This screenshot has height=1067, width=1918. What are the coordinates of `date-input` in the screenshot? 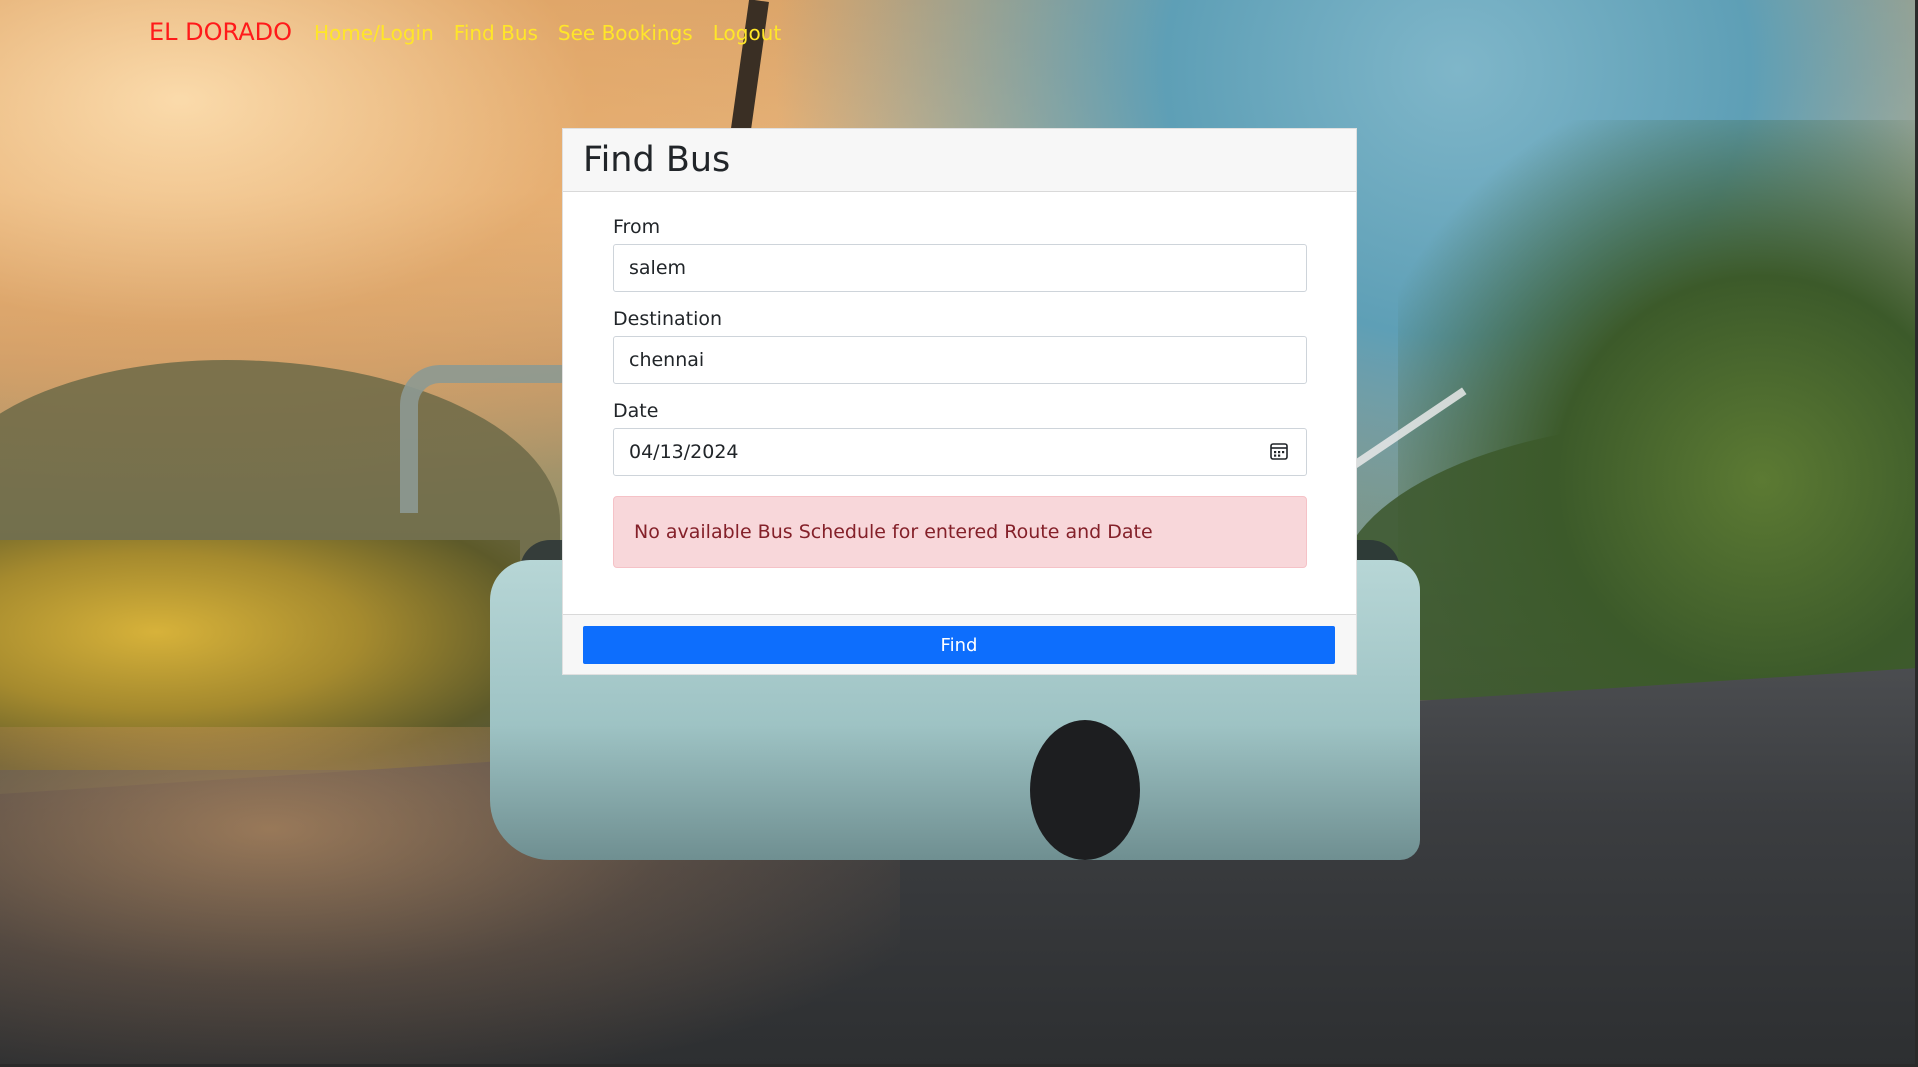 It's located at (960, 452).